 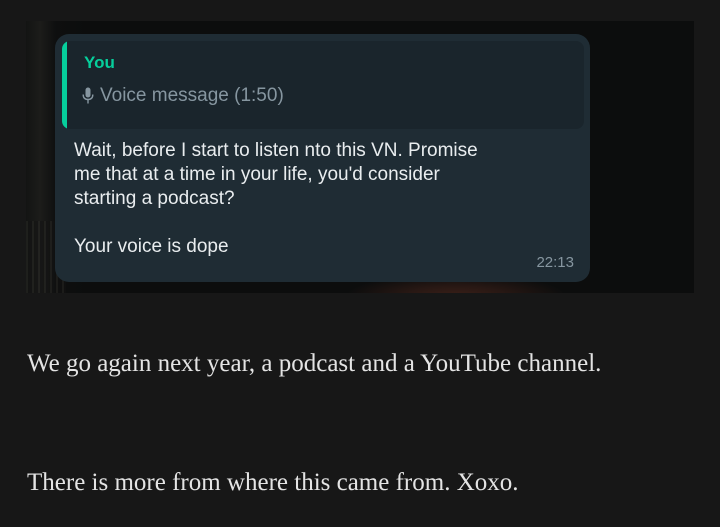 I want to click on line-spacer, so click(x=314, y=223).